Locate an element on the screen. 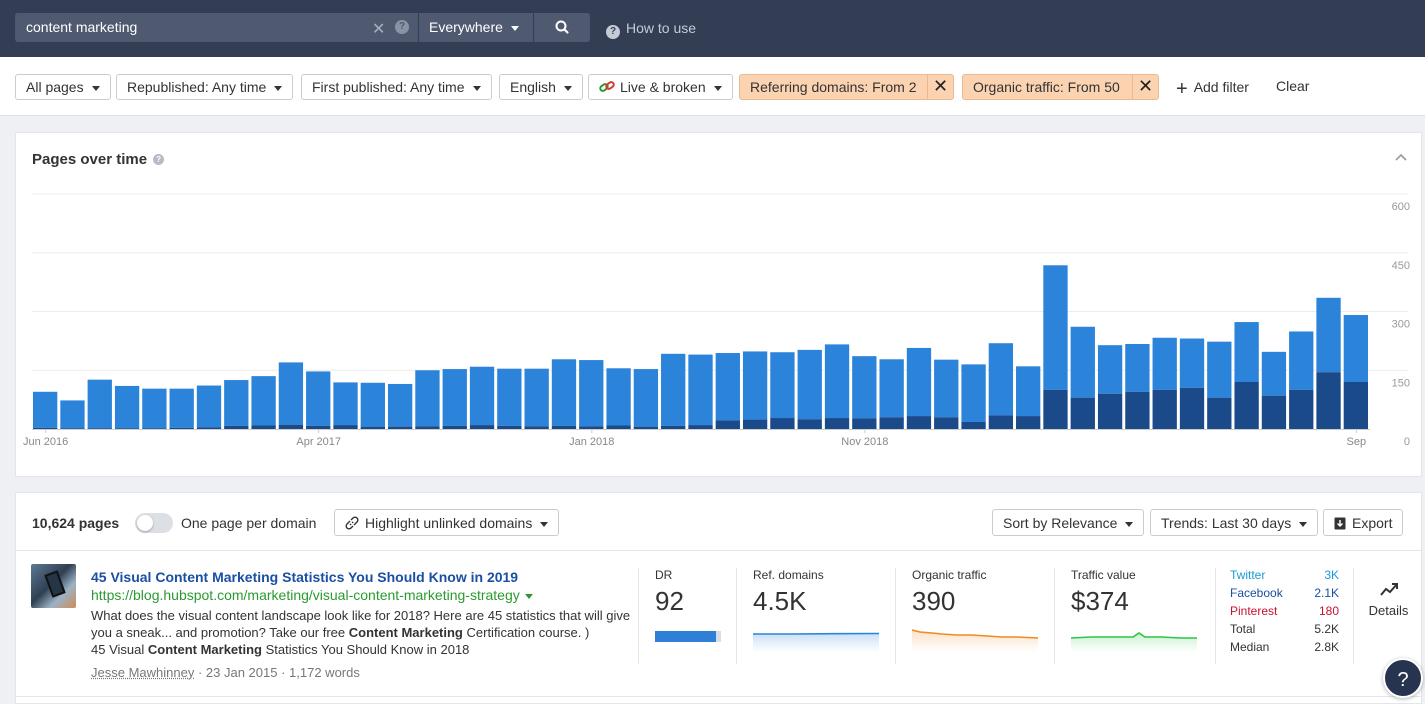 Image resolution: width=1425 pixels, height=704 pixels. clear-filters-button: Clear is located at coordinates (1292, 86).